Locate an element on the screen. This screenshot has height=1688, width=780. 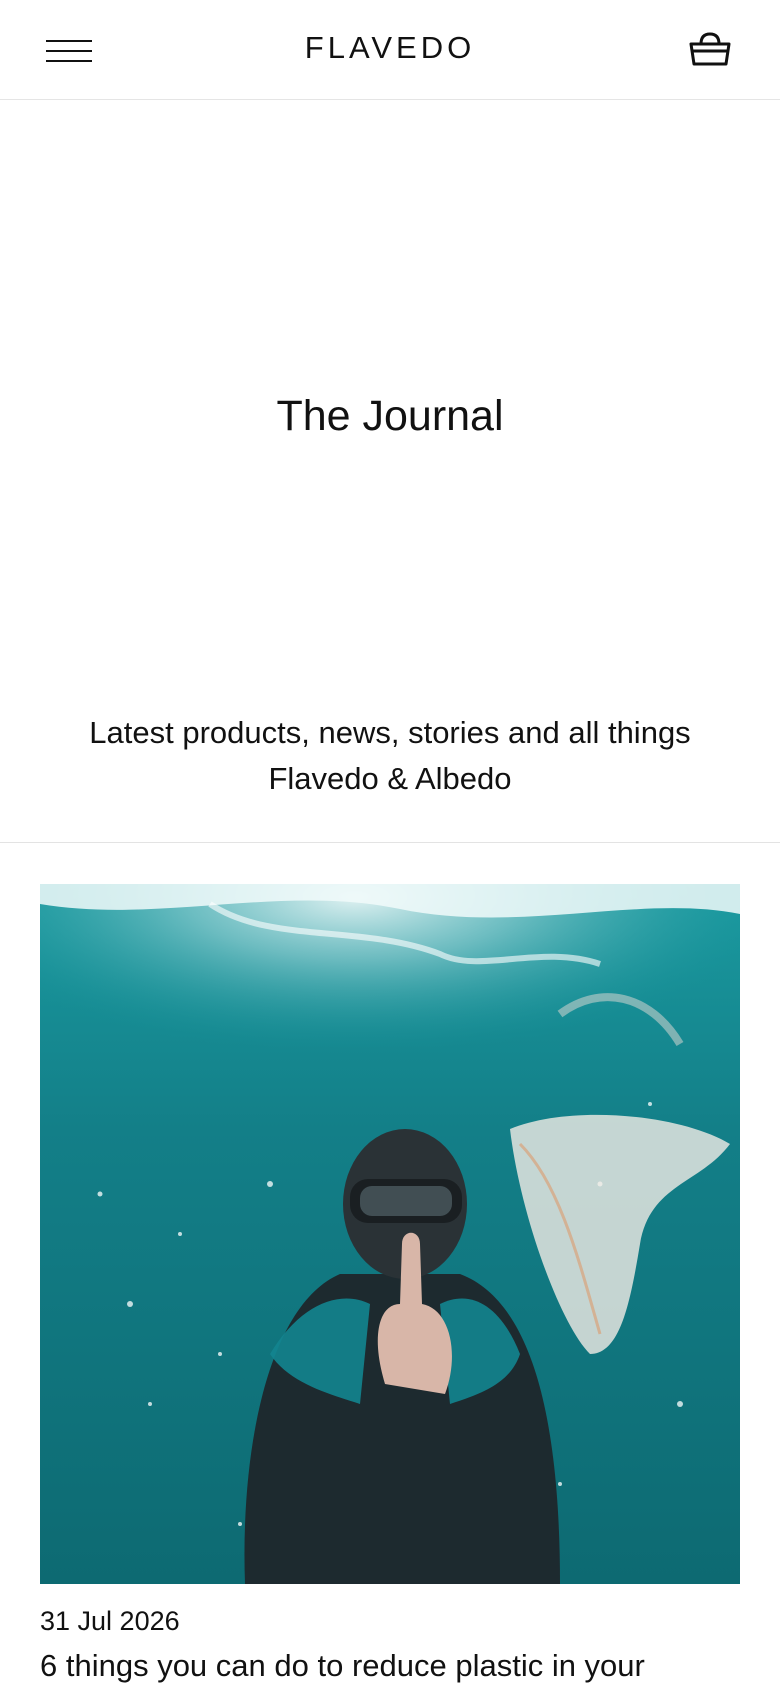
page-title: The Journal is located at coordinates (390, 416).